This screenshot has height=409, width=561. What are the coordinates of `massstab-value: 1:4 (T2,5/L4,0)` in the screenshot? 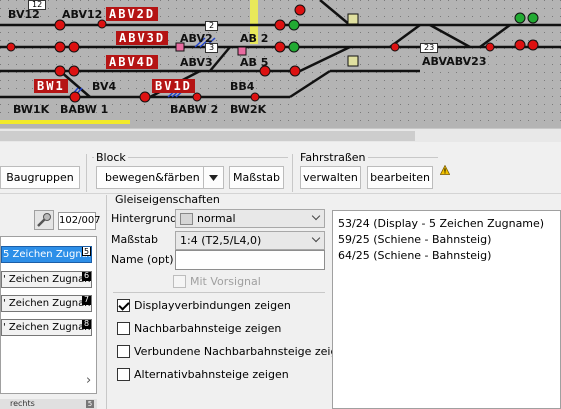 It's located at (221, 240).